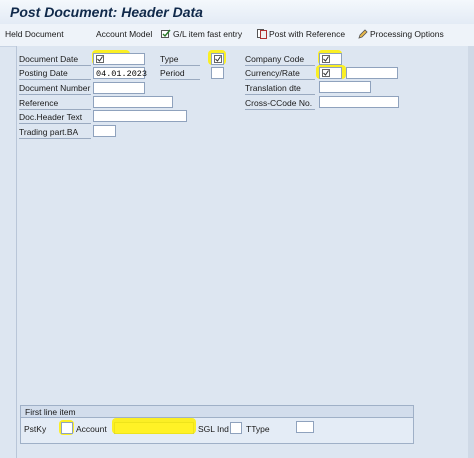 The image size is (474, 458). I want to click on translation-date-input, so click(345, 87).